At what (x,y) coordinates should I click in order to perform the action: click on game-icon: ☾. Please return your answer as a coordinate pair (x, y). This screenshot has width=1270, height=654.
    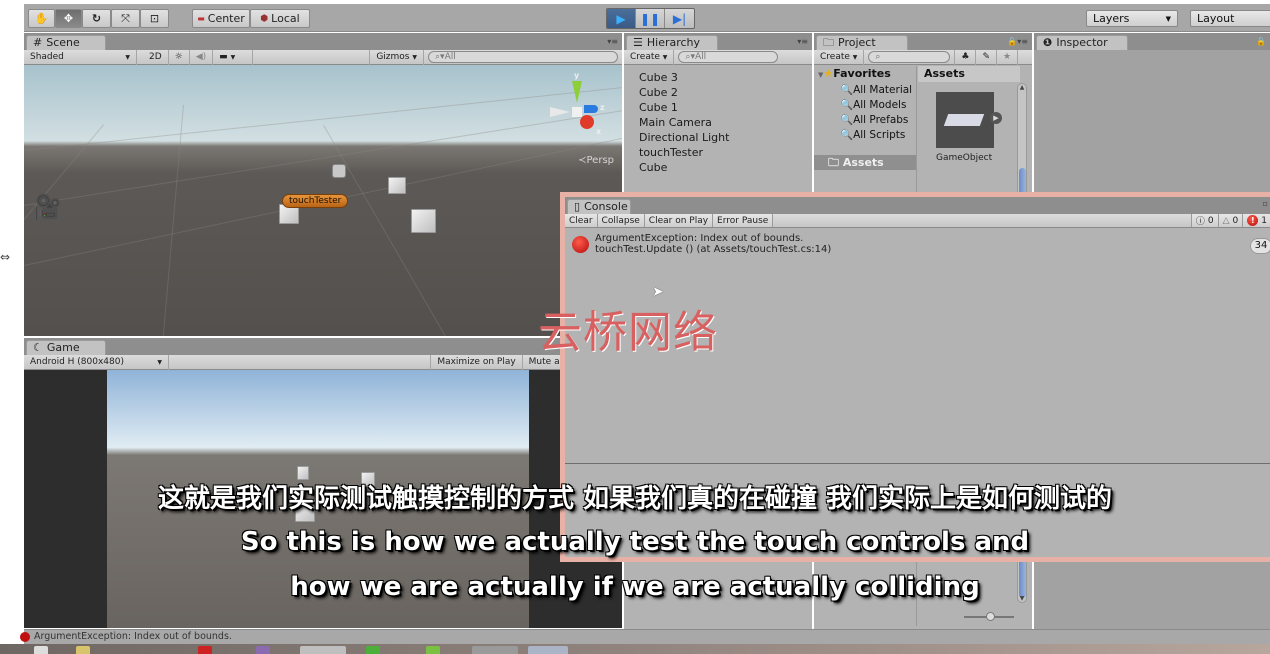
    Looking at the image, I should click on (38, 347).